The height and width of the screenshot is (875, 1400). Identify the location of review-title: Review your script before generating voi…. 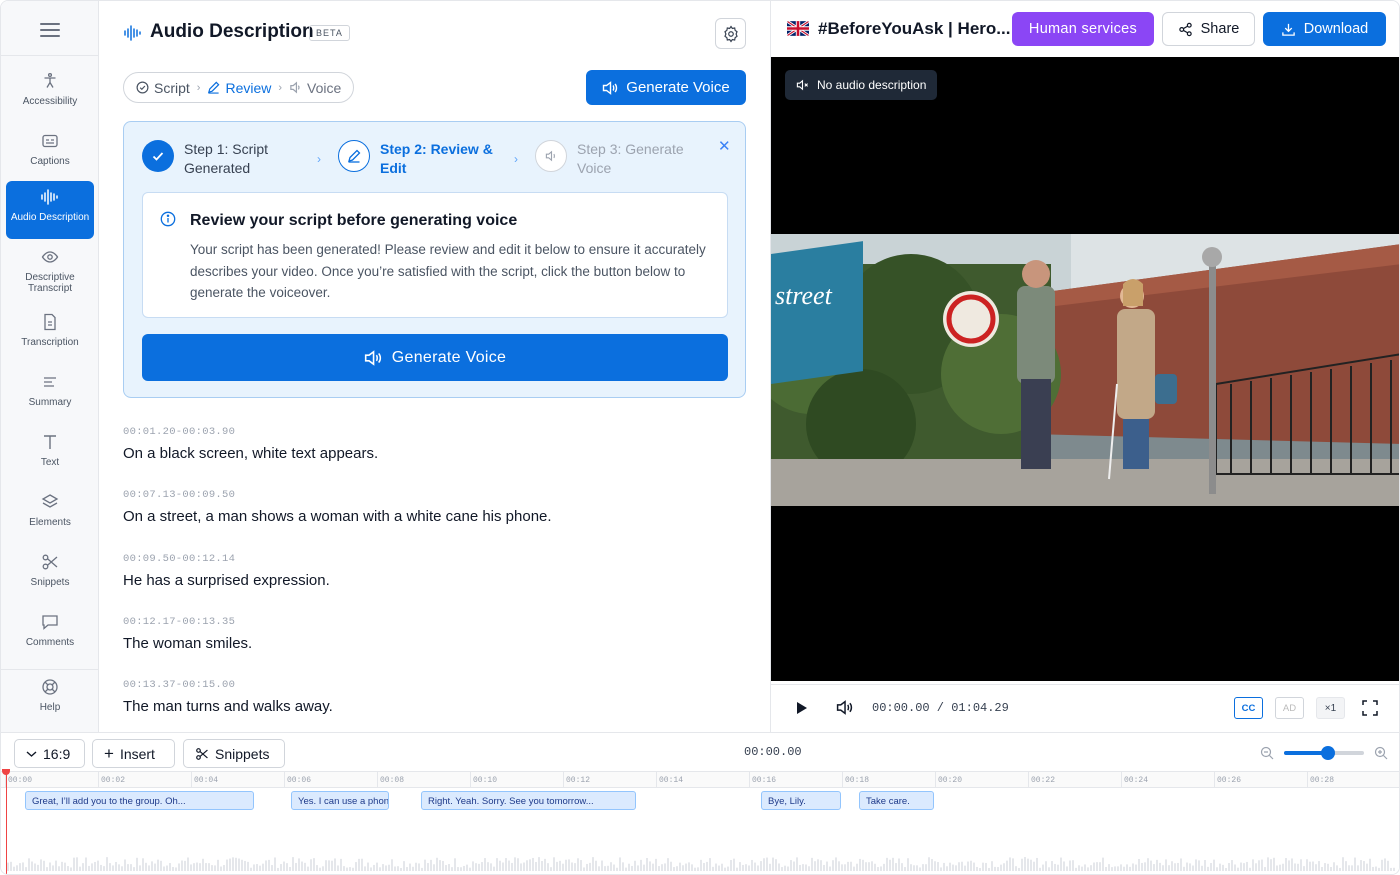
(354, 220).